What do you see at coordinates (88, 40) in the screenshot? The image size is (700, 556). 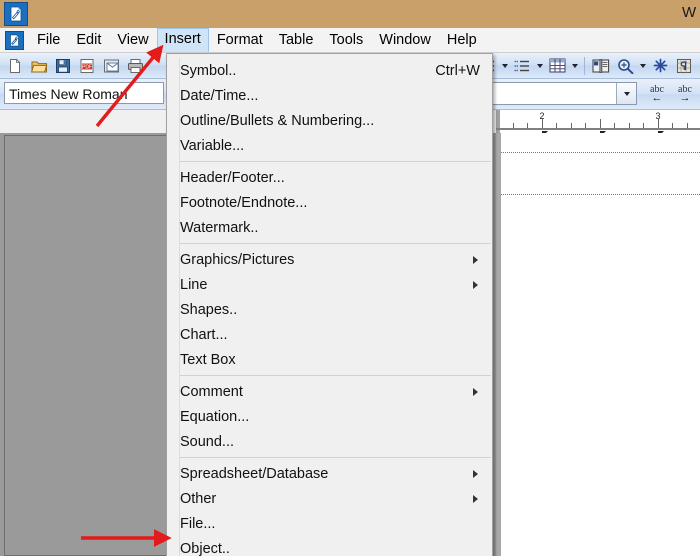 I see `menu-item-edit: Edit` at bounding box center [88, 40].